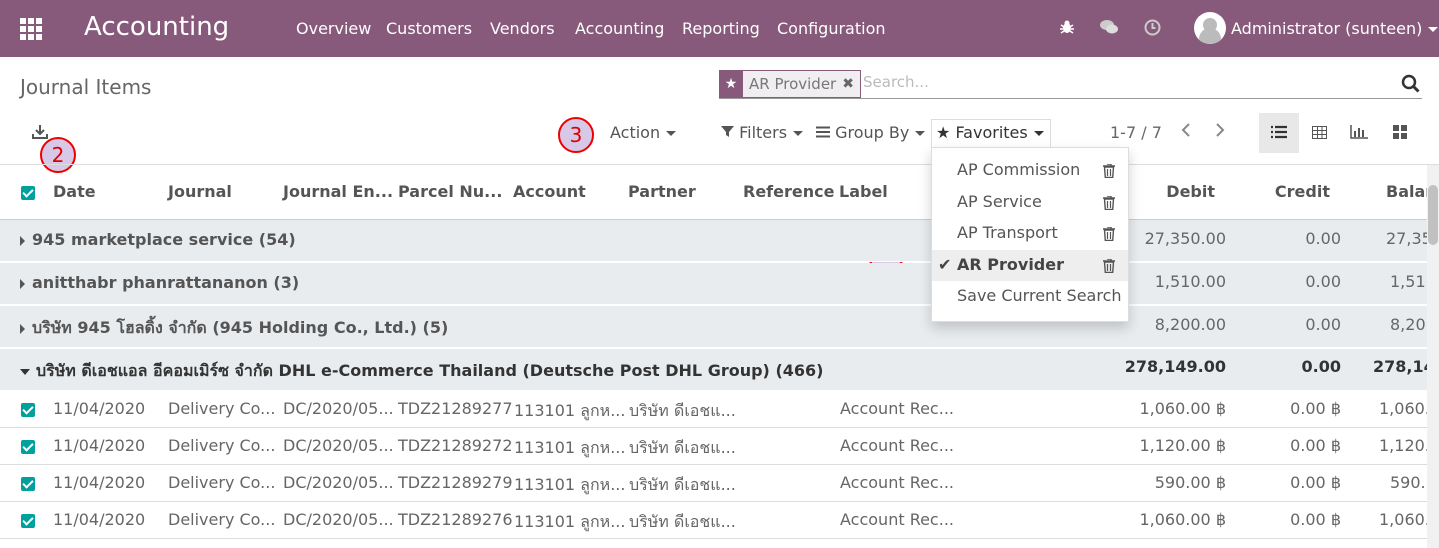  I want to click on menu-reporting: Reporting, so click(721, 28).